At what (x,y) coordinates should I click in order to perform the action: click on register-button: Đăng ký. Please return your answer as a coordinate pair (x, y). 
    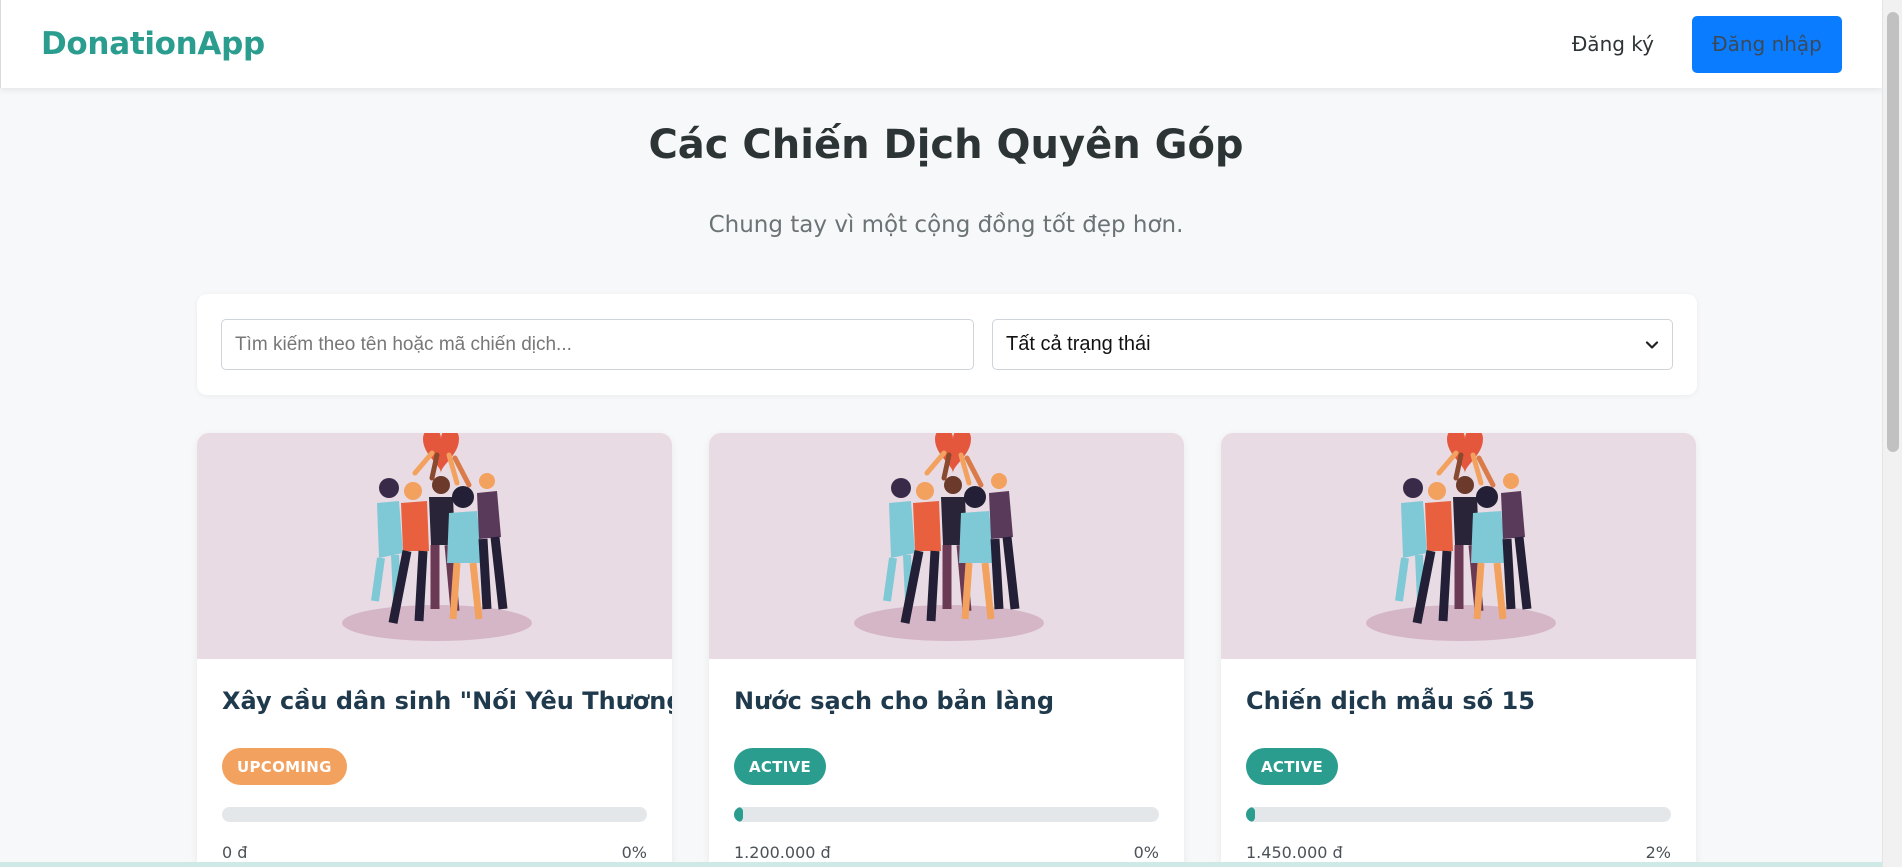
    Looking at the image, I should click on (1613, 44).